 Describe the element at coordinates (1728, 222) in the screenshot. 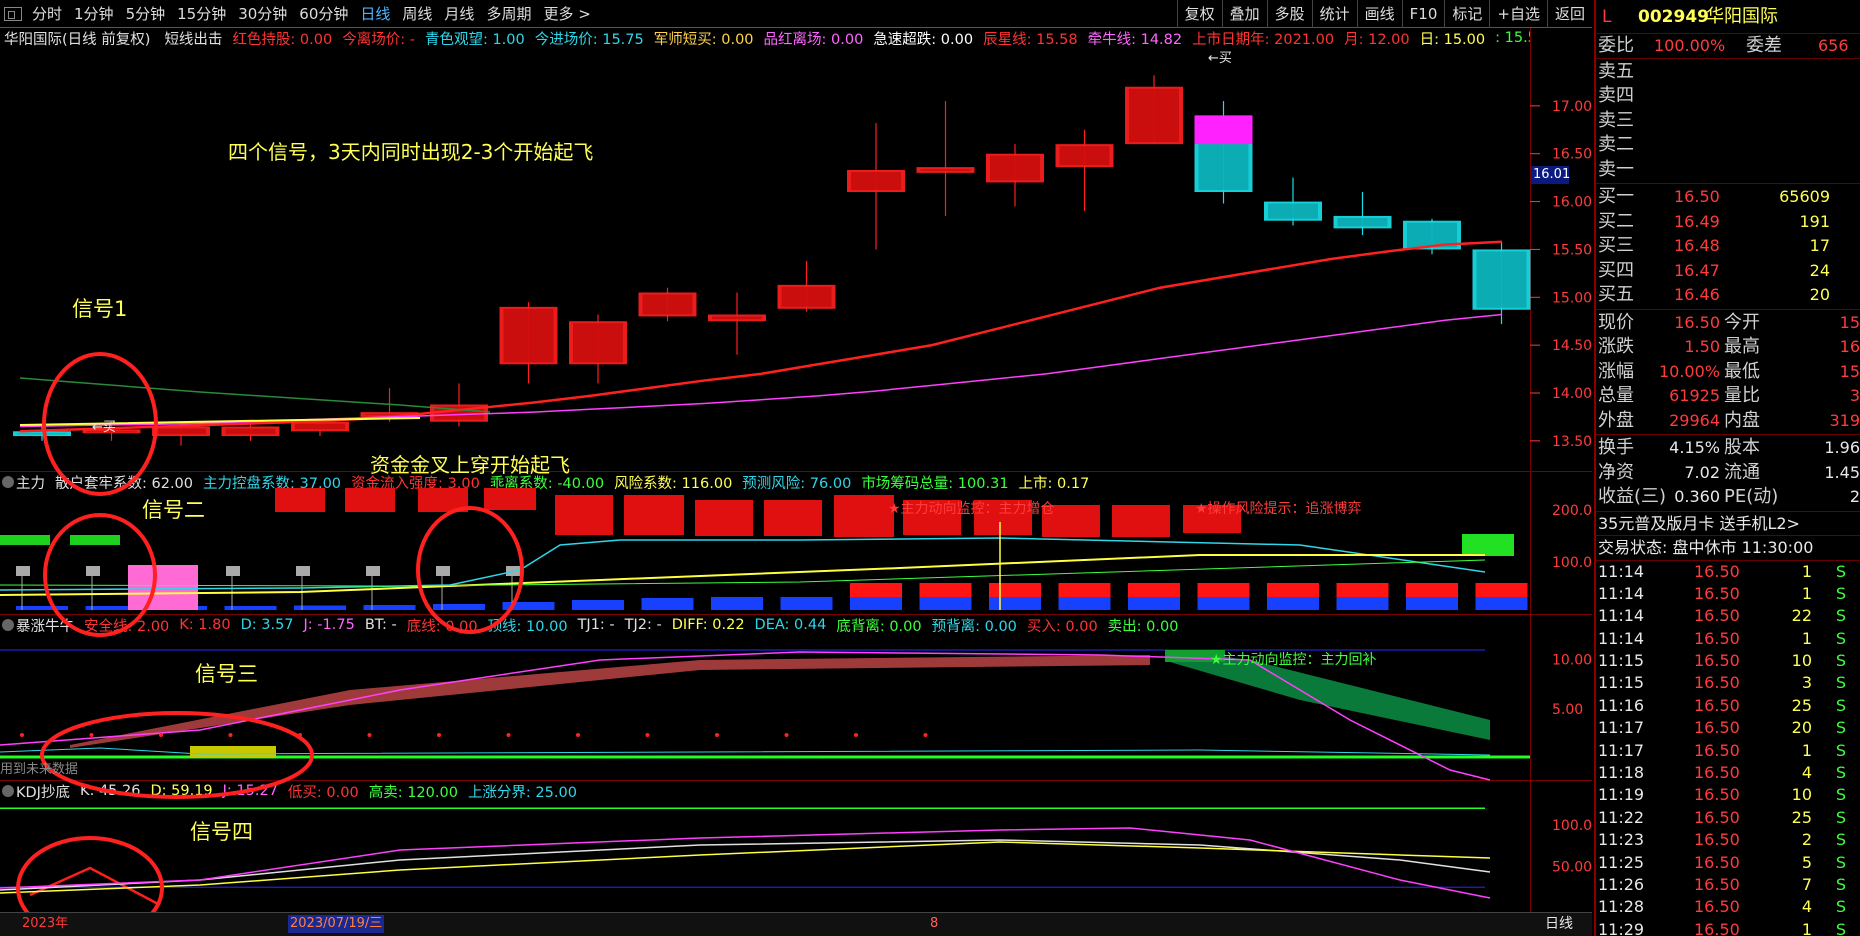

I see `buy-row: 买二 16.49 191` at that location.